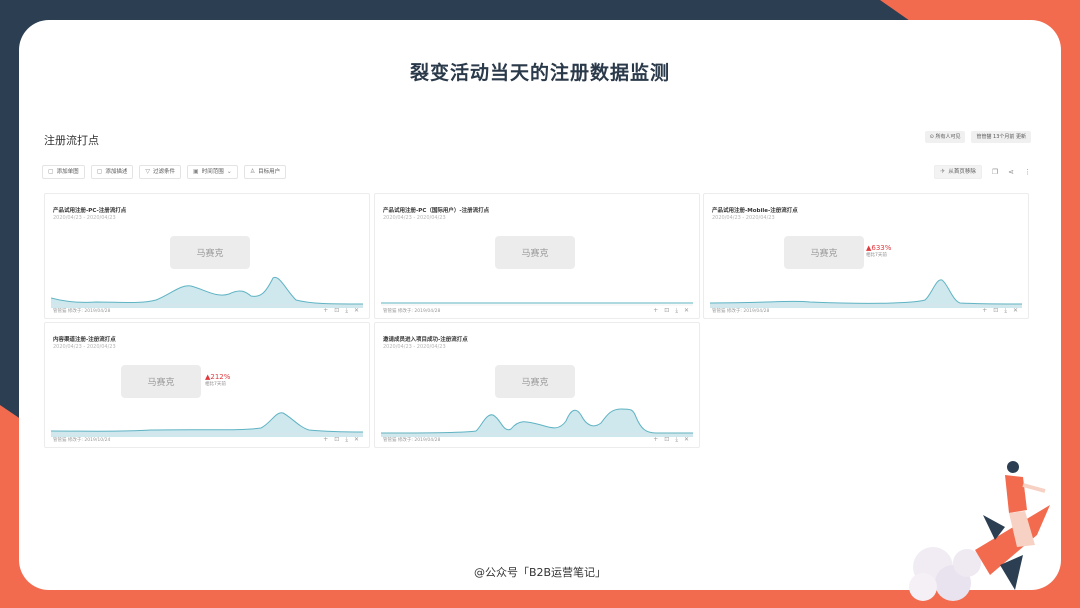 This screenshot has width=1080, height=608. I want to click on target-users-button: ♙ 目标用户, so click(265, 172).